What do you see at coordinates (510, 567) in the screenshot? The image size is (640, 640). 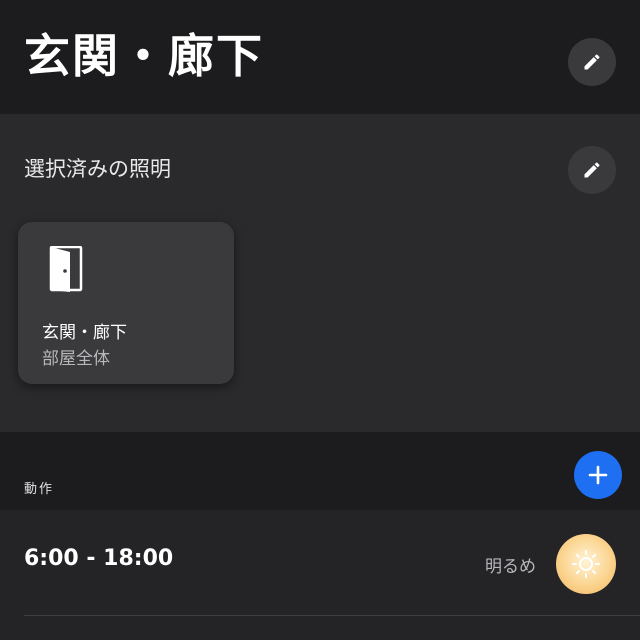 I see `action-scene-label: 明るめ` at bounding box center [510, 567].